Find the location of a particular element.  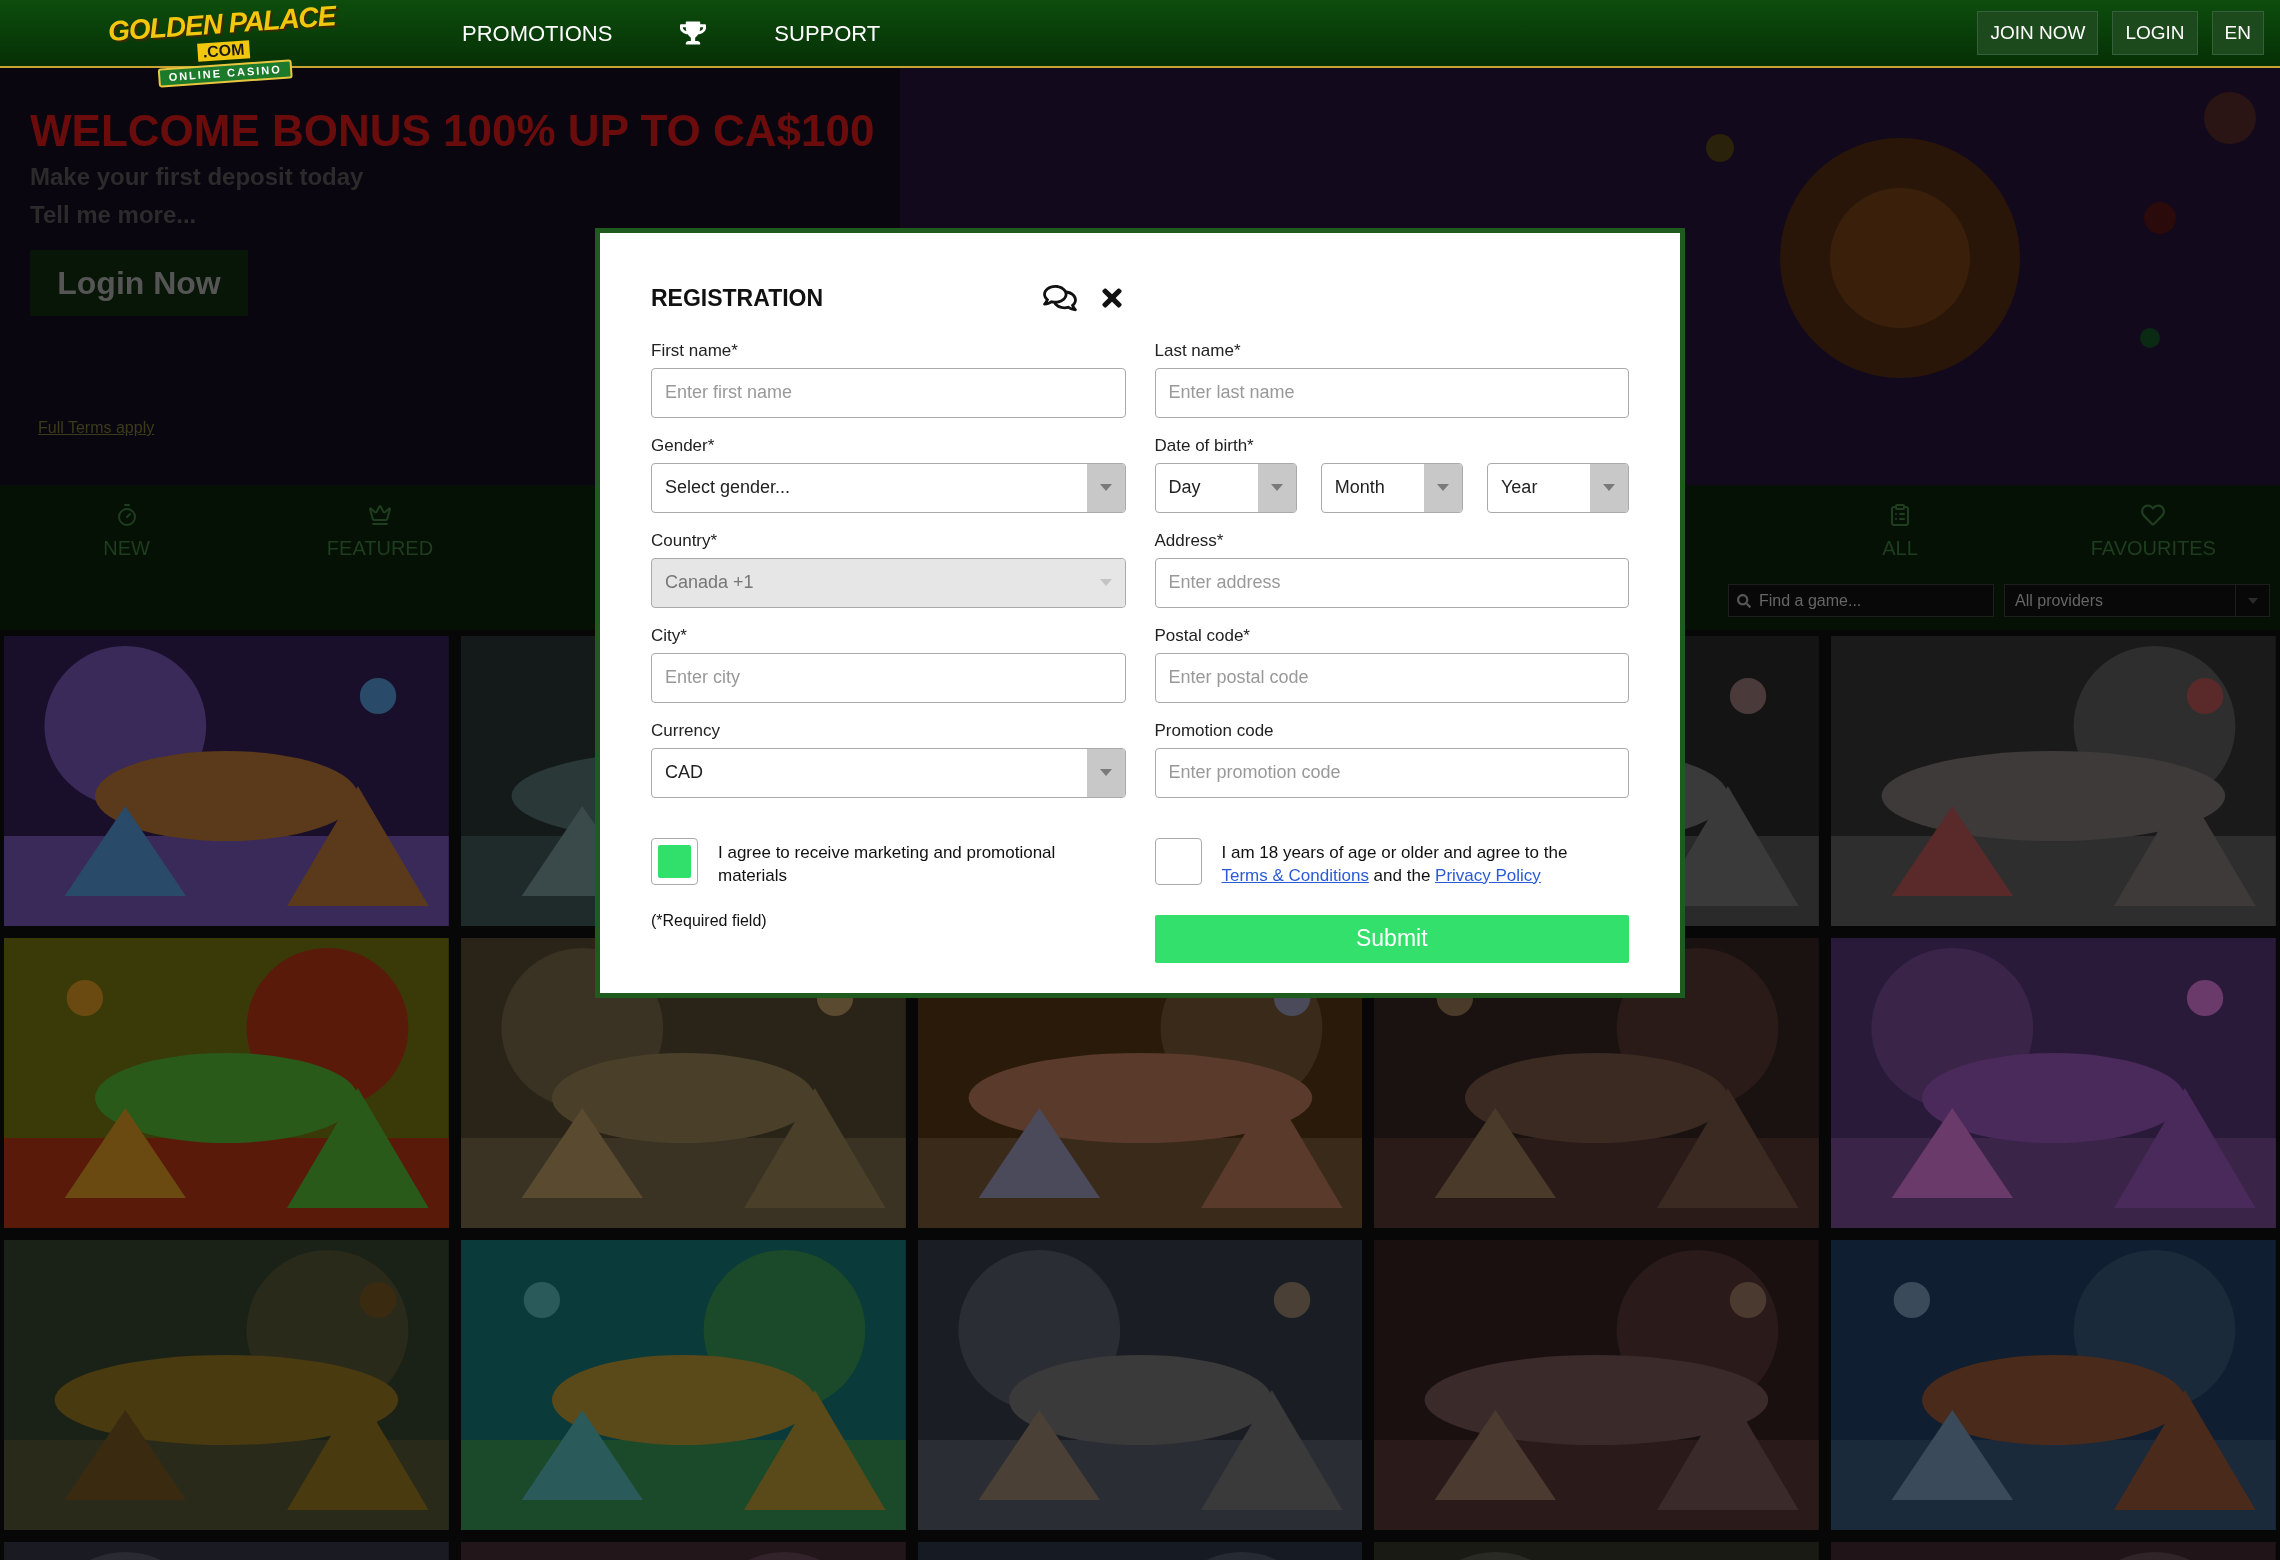

trophy-icon is located at coordinates (693, 33).